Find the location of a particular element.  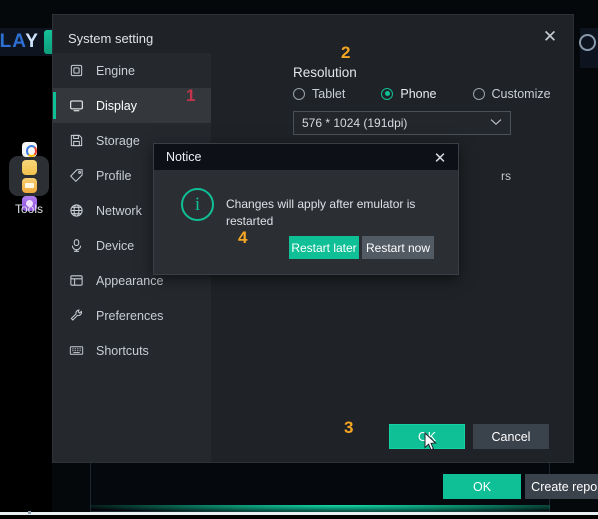

notice-title: Notice is located at coordinates (184, 157).